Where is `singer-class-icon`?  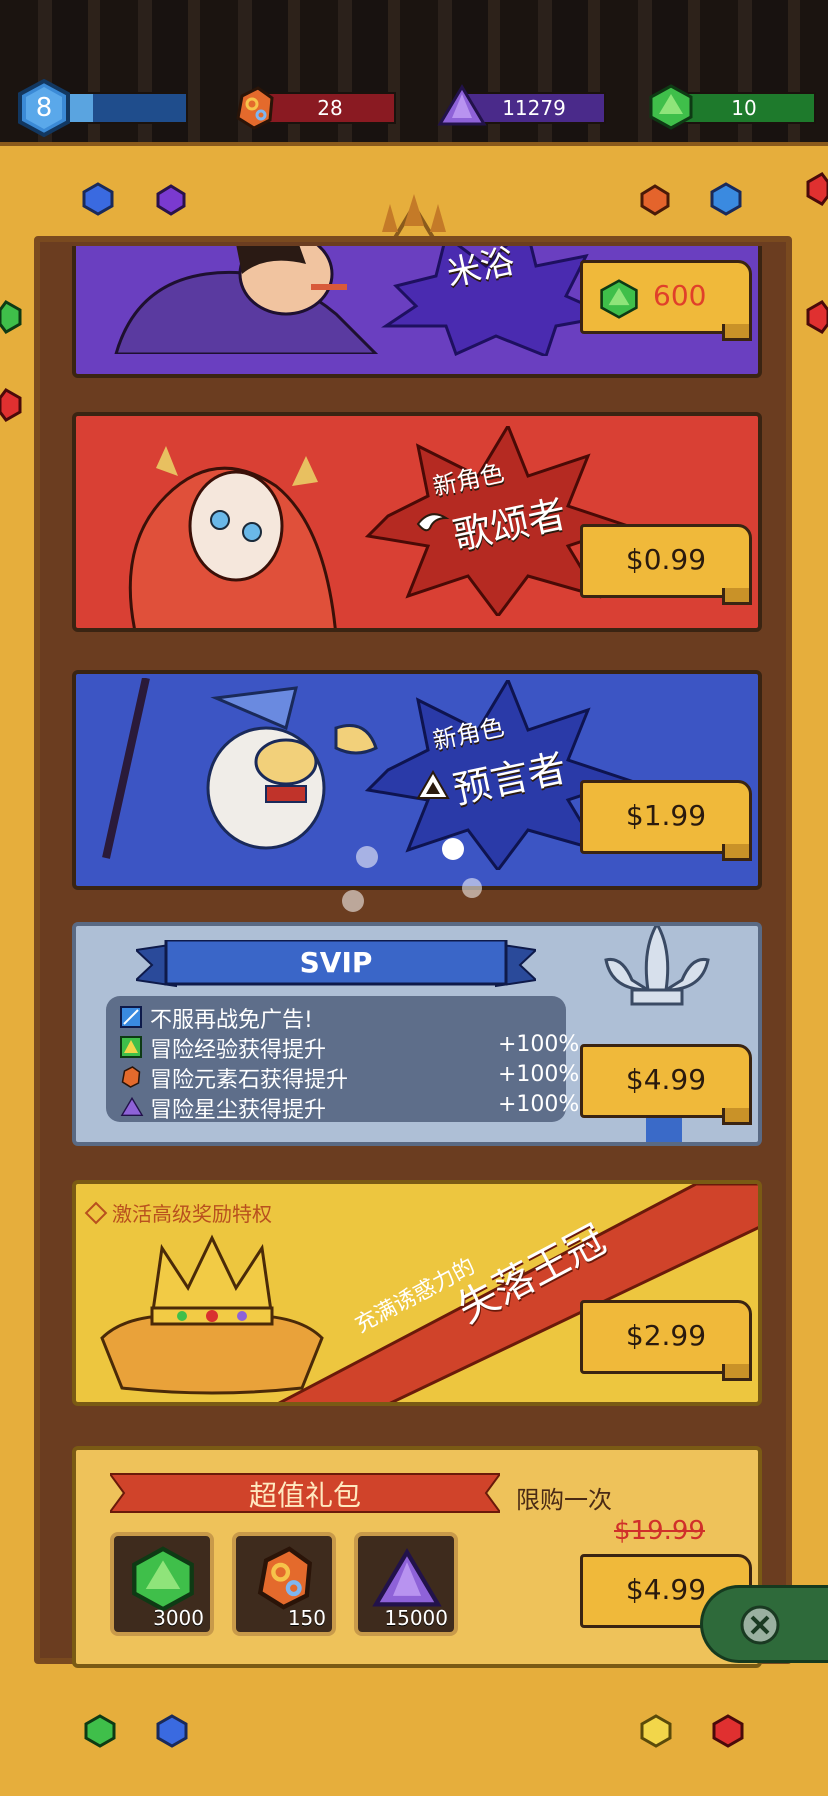
singer-class-icon is located at coordinates (433, 522).